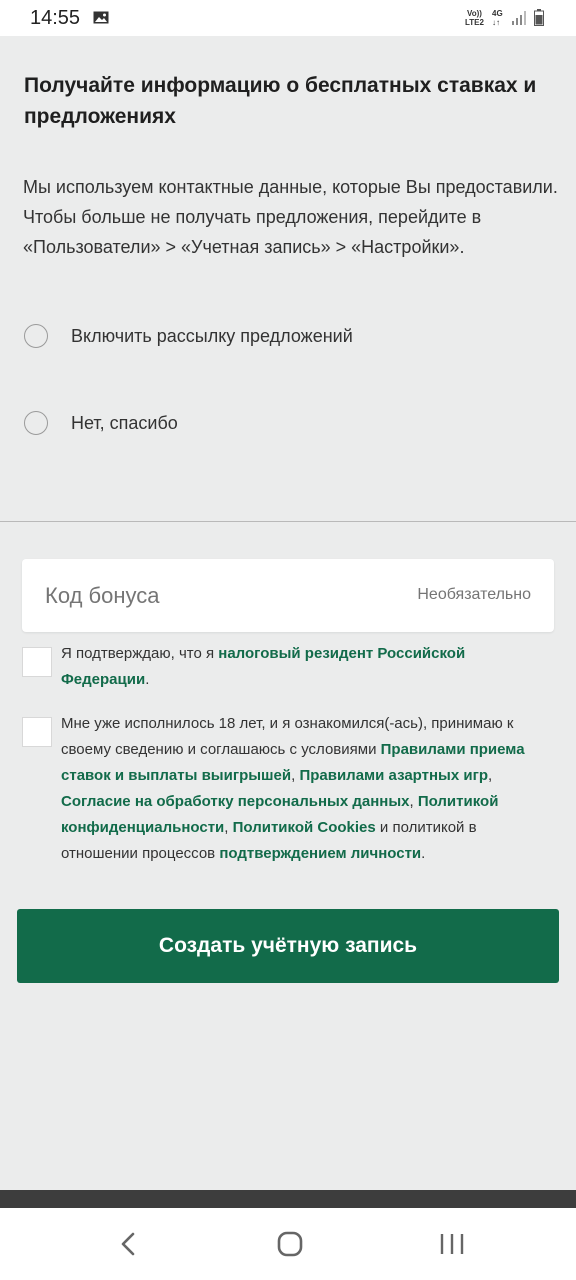 This screenshot has width=576, height=1280. I want to click on identity-verification-link: подтверждением личности, so click(320, 853).